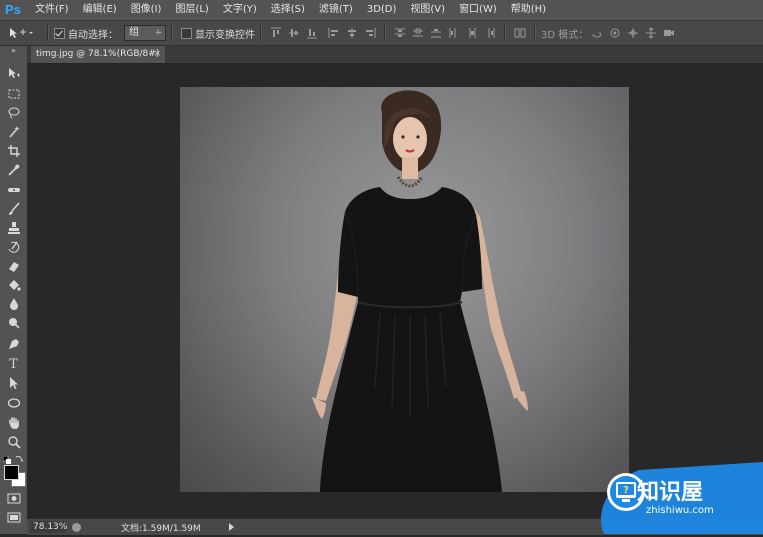 The width and height of the screenshot is (763, 537). What do you see at coordinates (145, 33) in the screenshot?
I see `auto-select-dropdown: 组` at bounding box center [145, 33].